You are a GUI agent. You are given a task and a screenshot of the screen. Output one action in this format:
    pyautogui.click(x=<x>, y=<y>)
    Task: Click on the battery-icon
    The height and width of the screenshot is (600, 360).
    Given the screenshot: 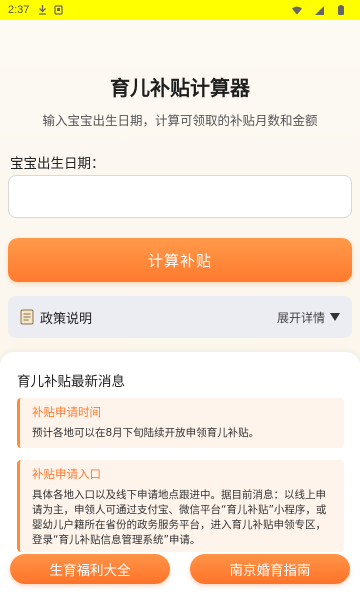 What is the action you would take?
    pyautogui.click(x=341, y=10)
    